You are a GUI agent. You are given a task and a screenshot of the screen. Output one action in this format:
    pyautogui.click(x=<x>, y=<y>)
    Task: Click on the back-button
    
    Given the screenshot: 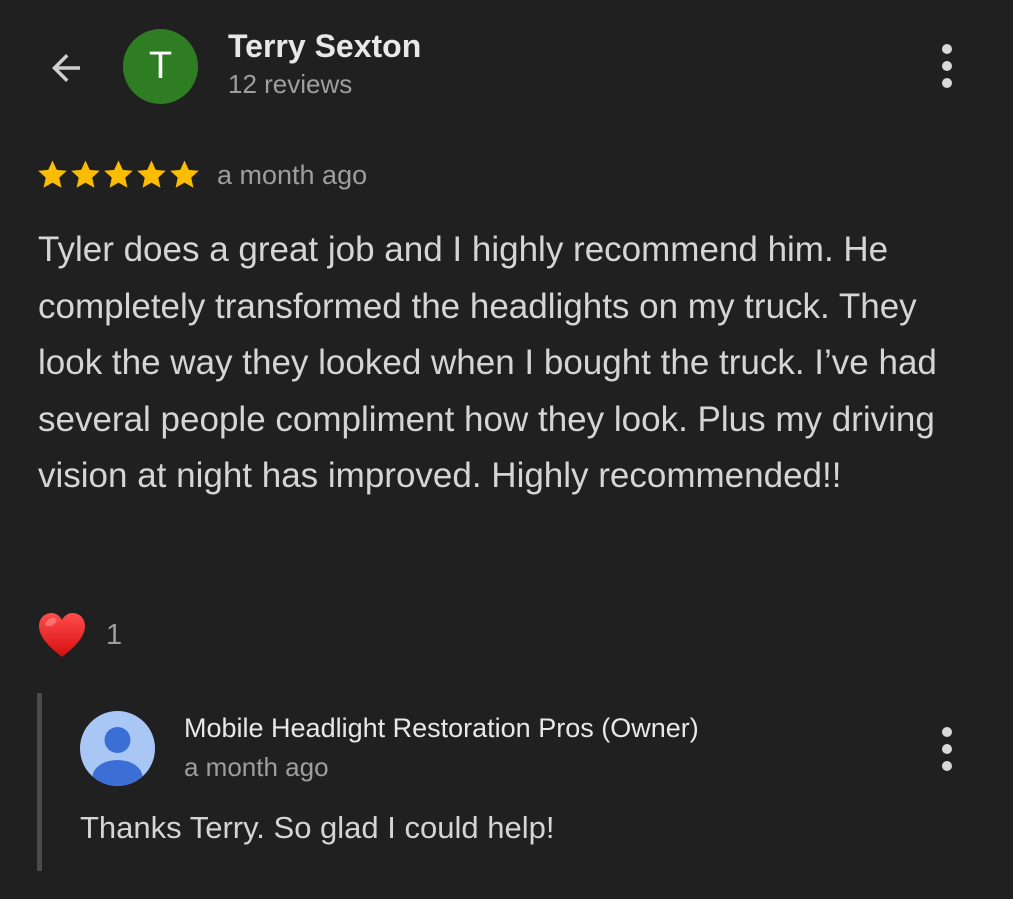 What is the action you would take?
    pyautogui.click(x=66, y=68)
    